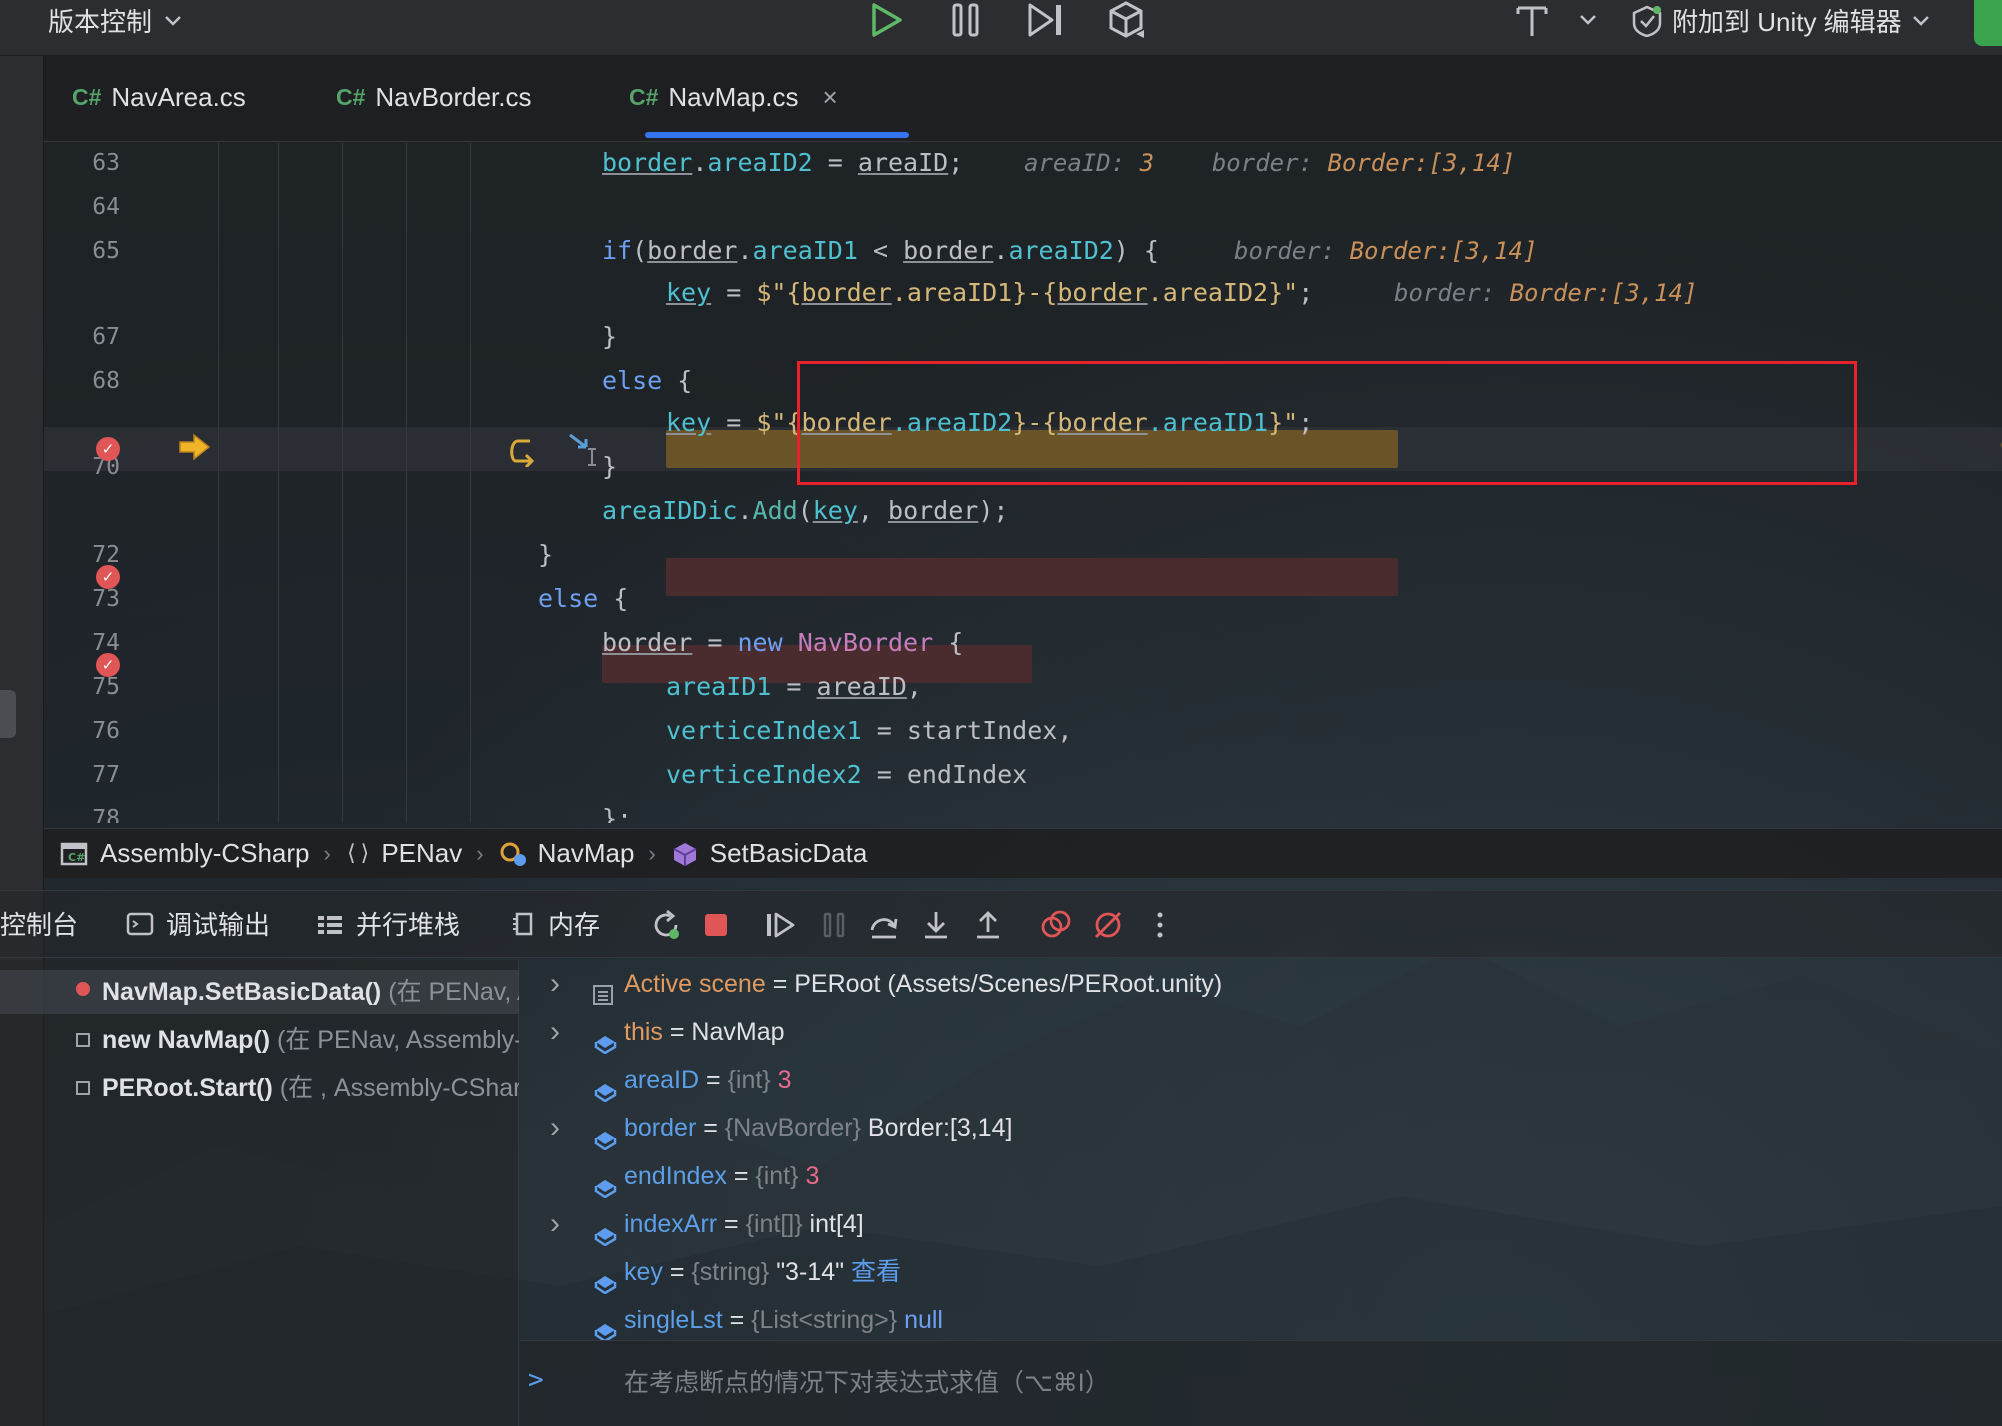  I want to click on variable-type: {int}, so click(752, 1080).